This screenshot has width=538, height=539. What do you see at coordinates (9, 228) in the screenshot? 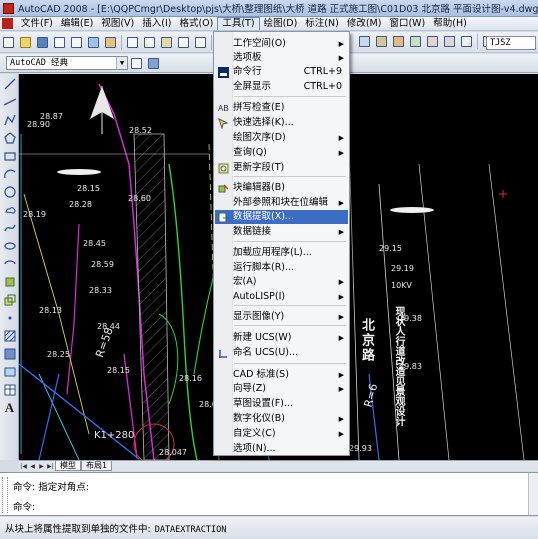
I see `spline-icon` at bounding box center [9, 228].